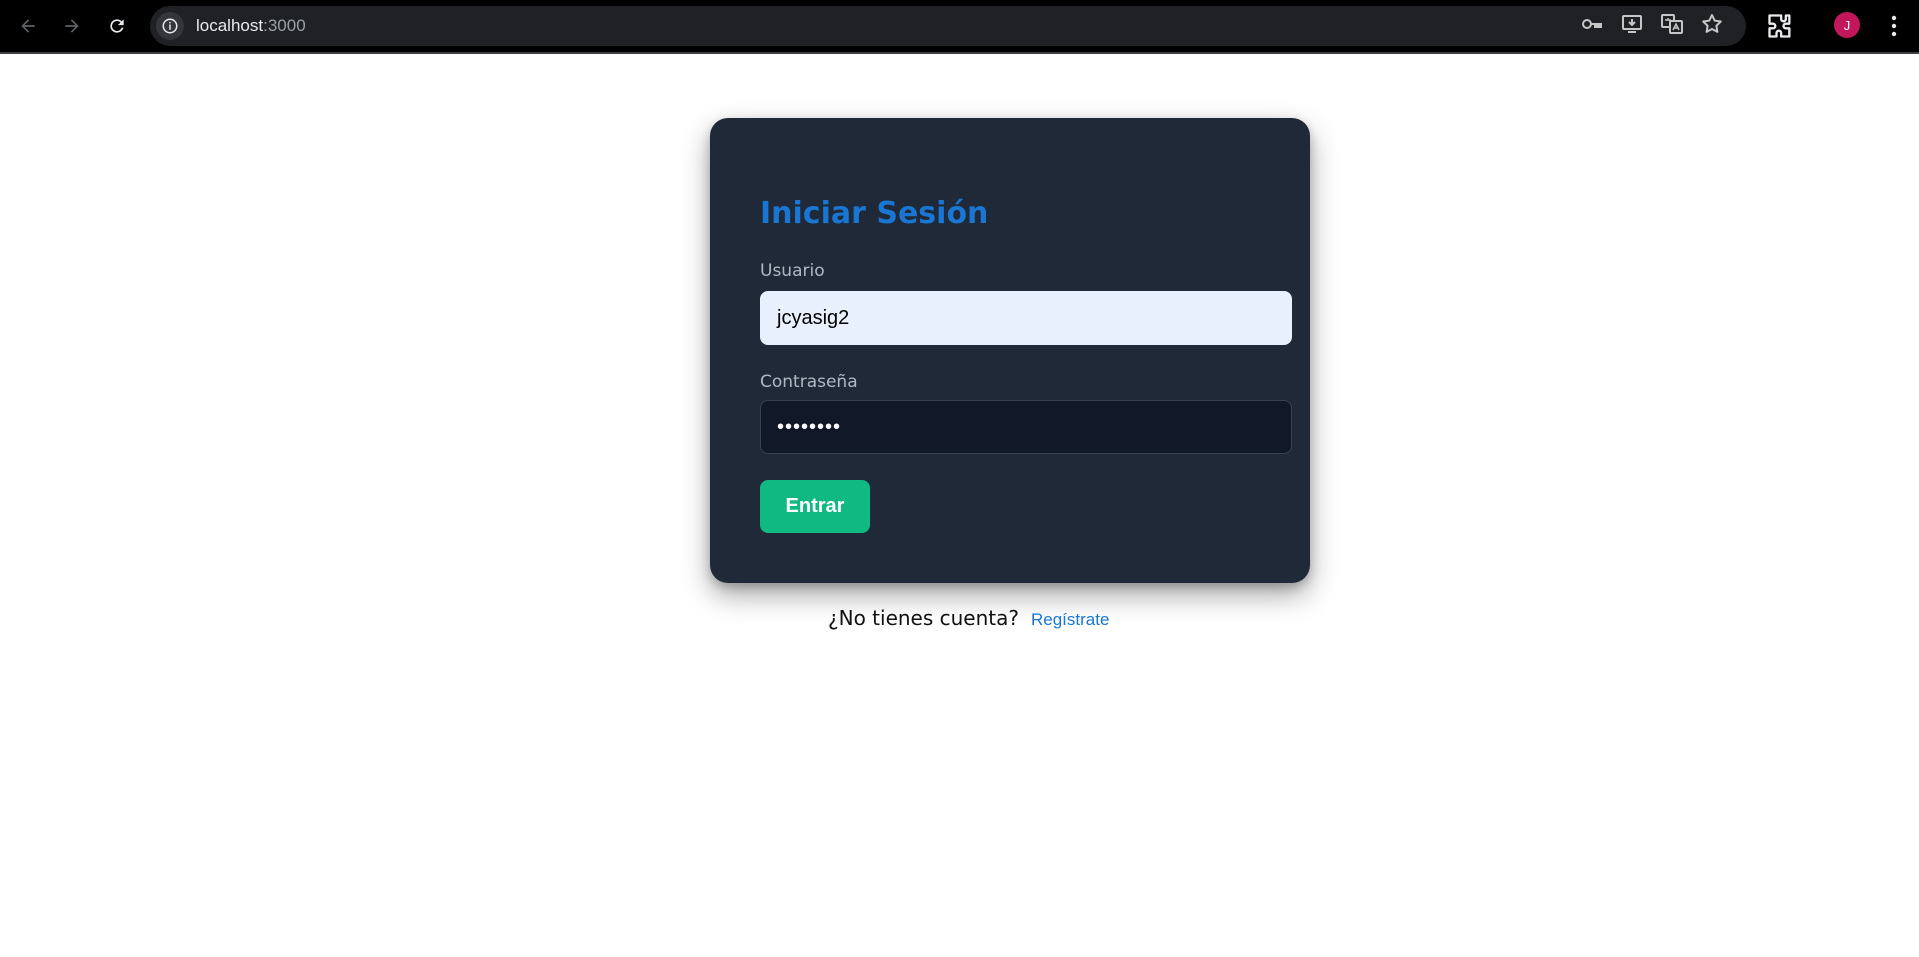 This screenshot has width=1919, height=957. I want to click on key-icon, so click(1592, 26).